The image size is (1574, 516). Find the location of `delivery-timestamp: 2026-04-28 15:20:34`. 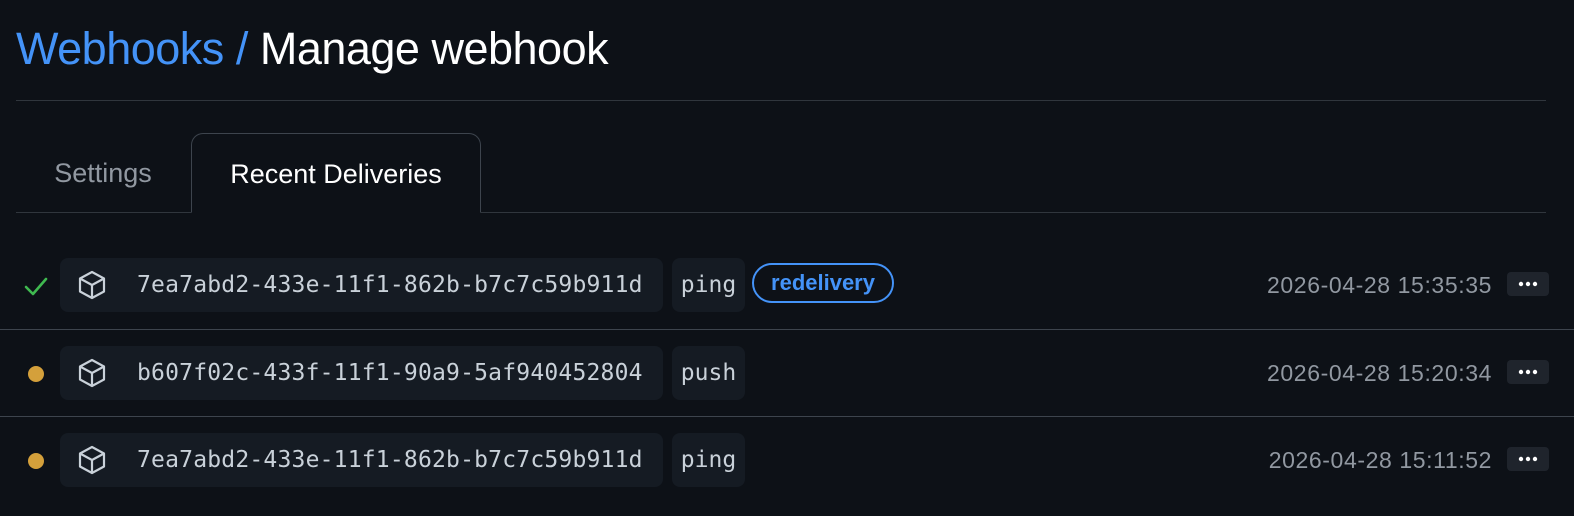

delivery-timestamp: 2026-04-28 15:20:34 is located at coordinates (1379, 373).